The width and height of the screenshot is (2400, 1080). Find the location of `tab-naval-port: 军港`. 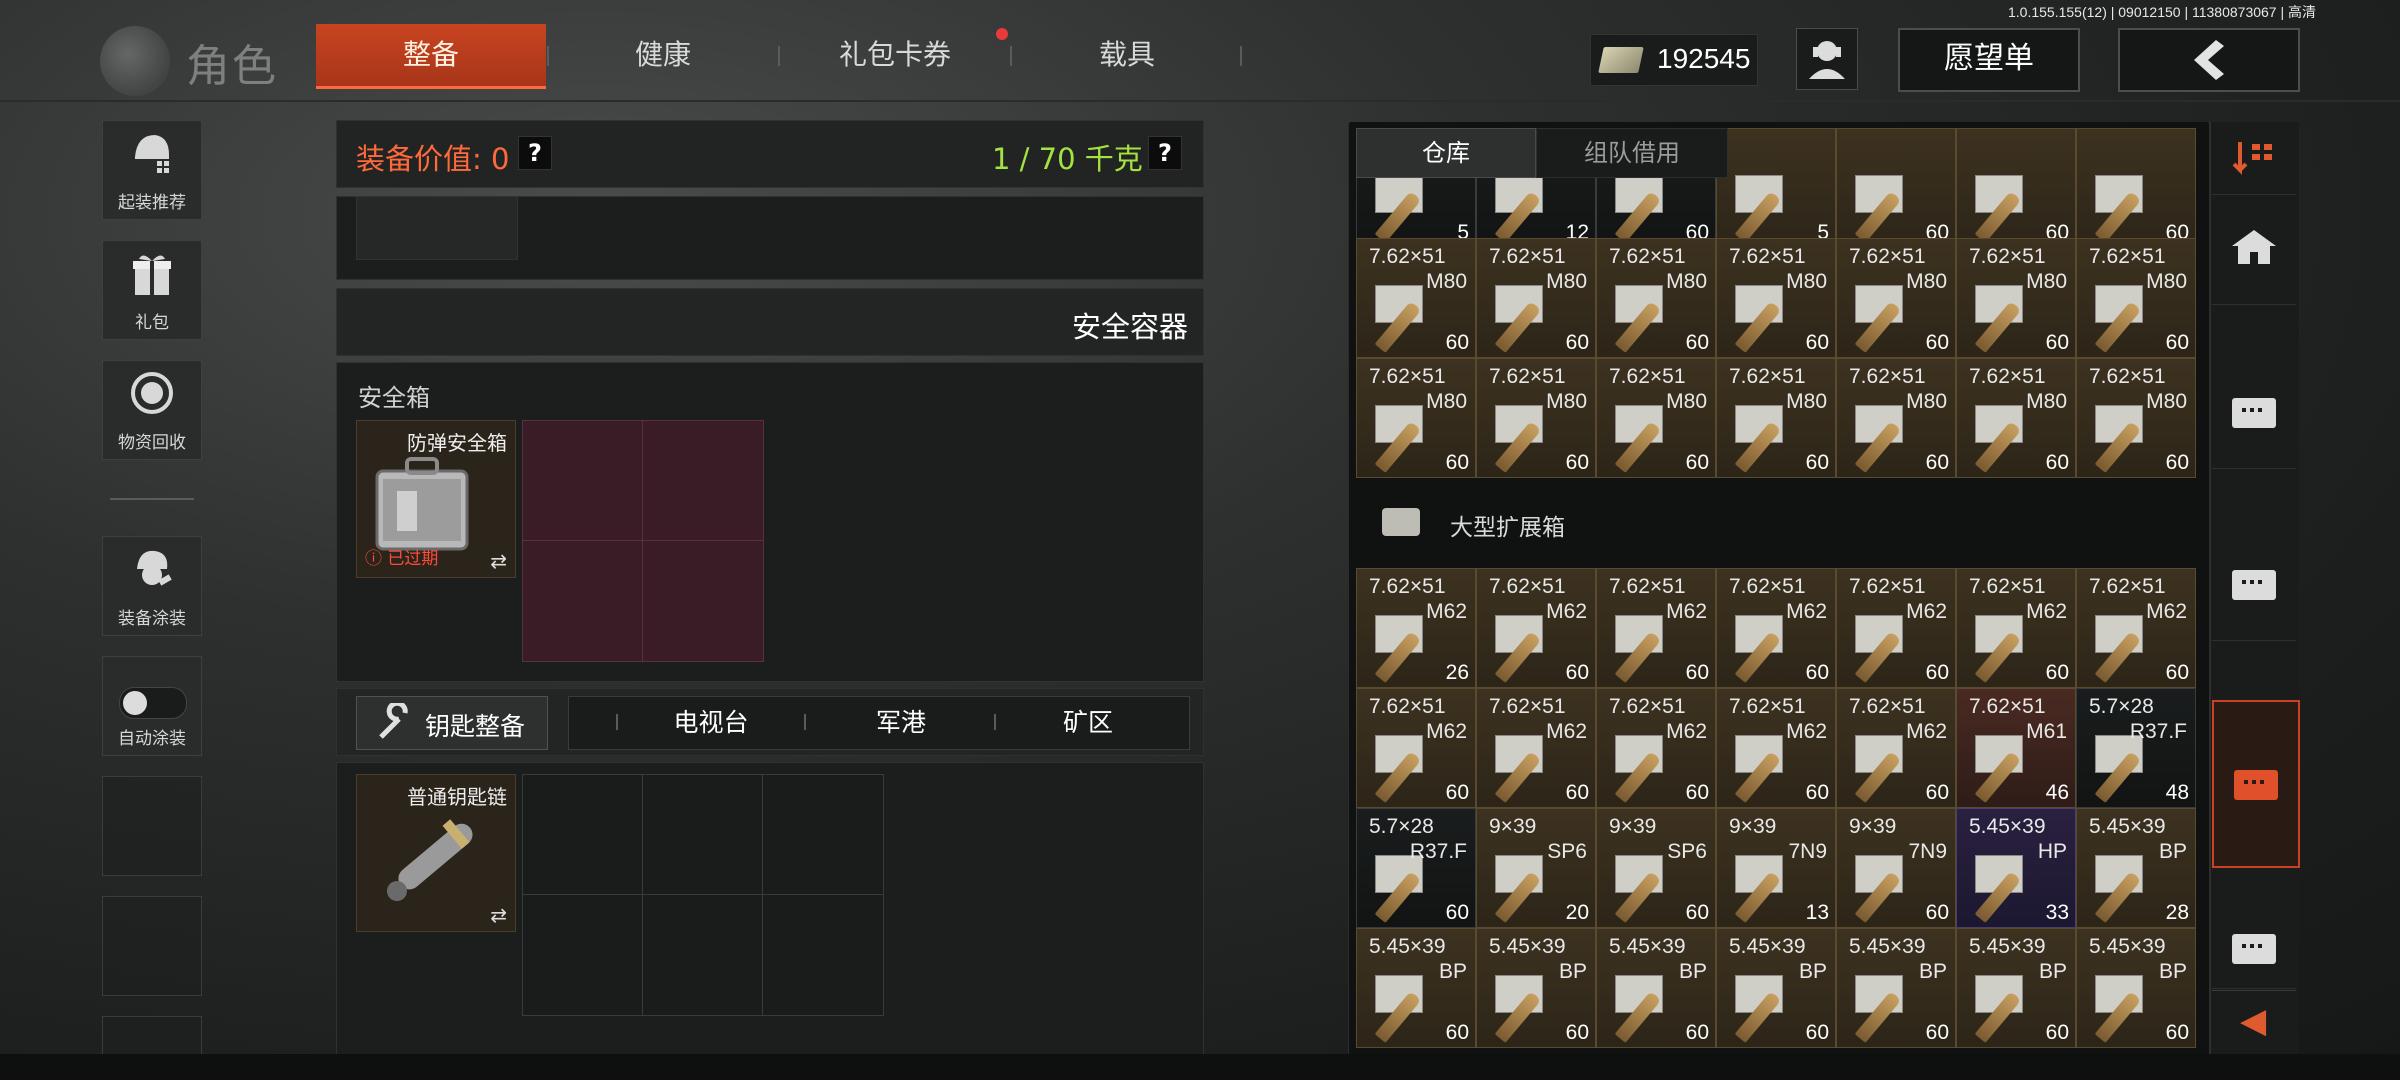

tab-naval-port: 军港 is located at coordinates (901, 723).